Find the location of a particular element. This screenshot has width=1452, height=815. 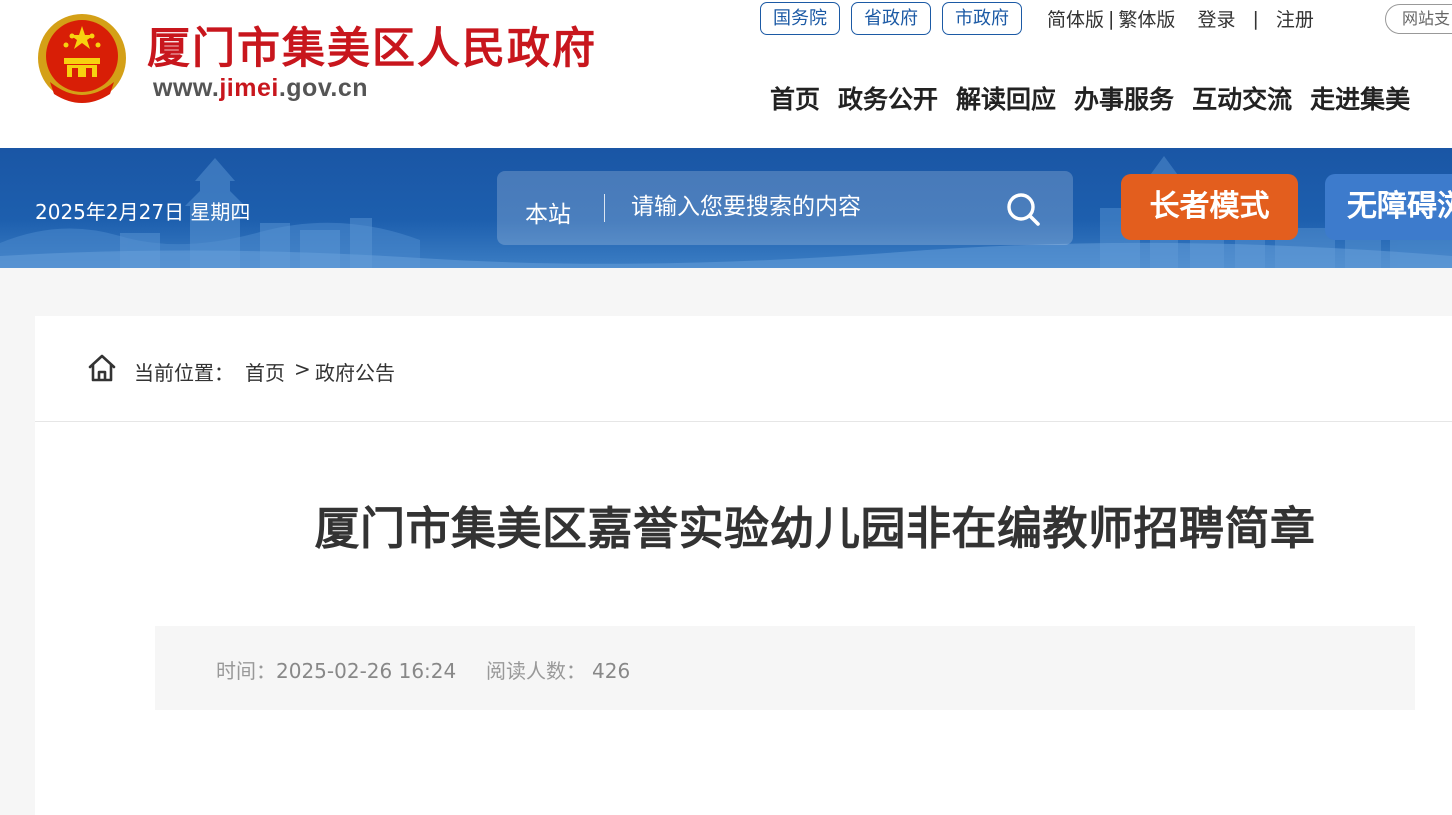

read-count: 阅读人数： 426 is located at coordinates (558, 669).